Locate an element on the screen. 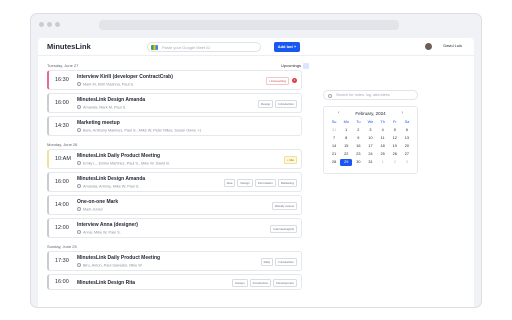  calendar-day: 15 is located at coordinates (346, 146).